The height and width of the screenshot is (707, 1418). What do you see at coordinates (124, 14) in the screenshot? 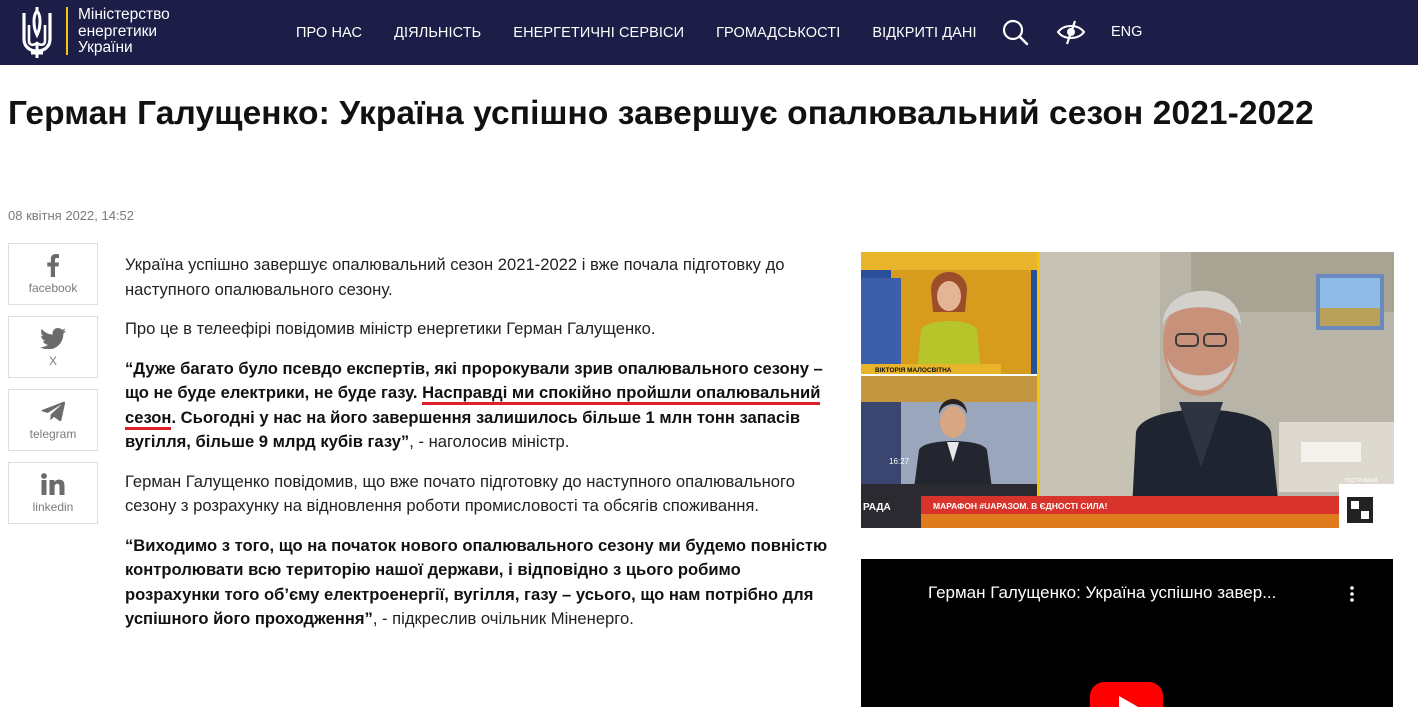
I see `logo-line: Міністерство` at bounding box center [124, 14].